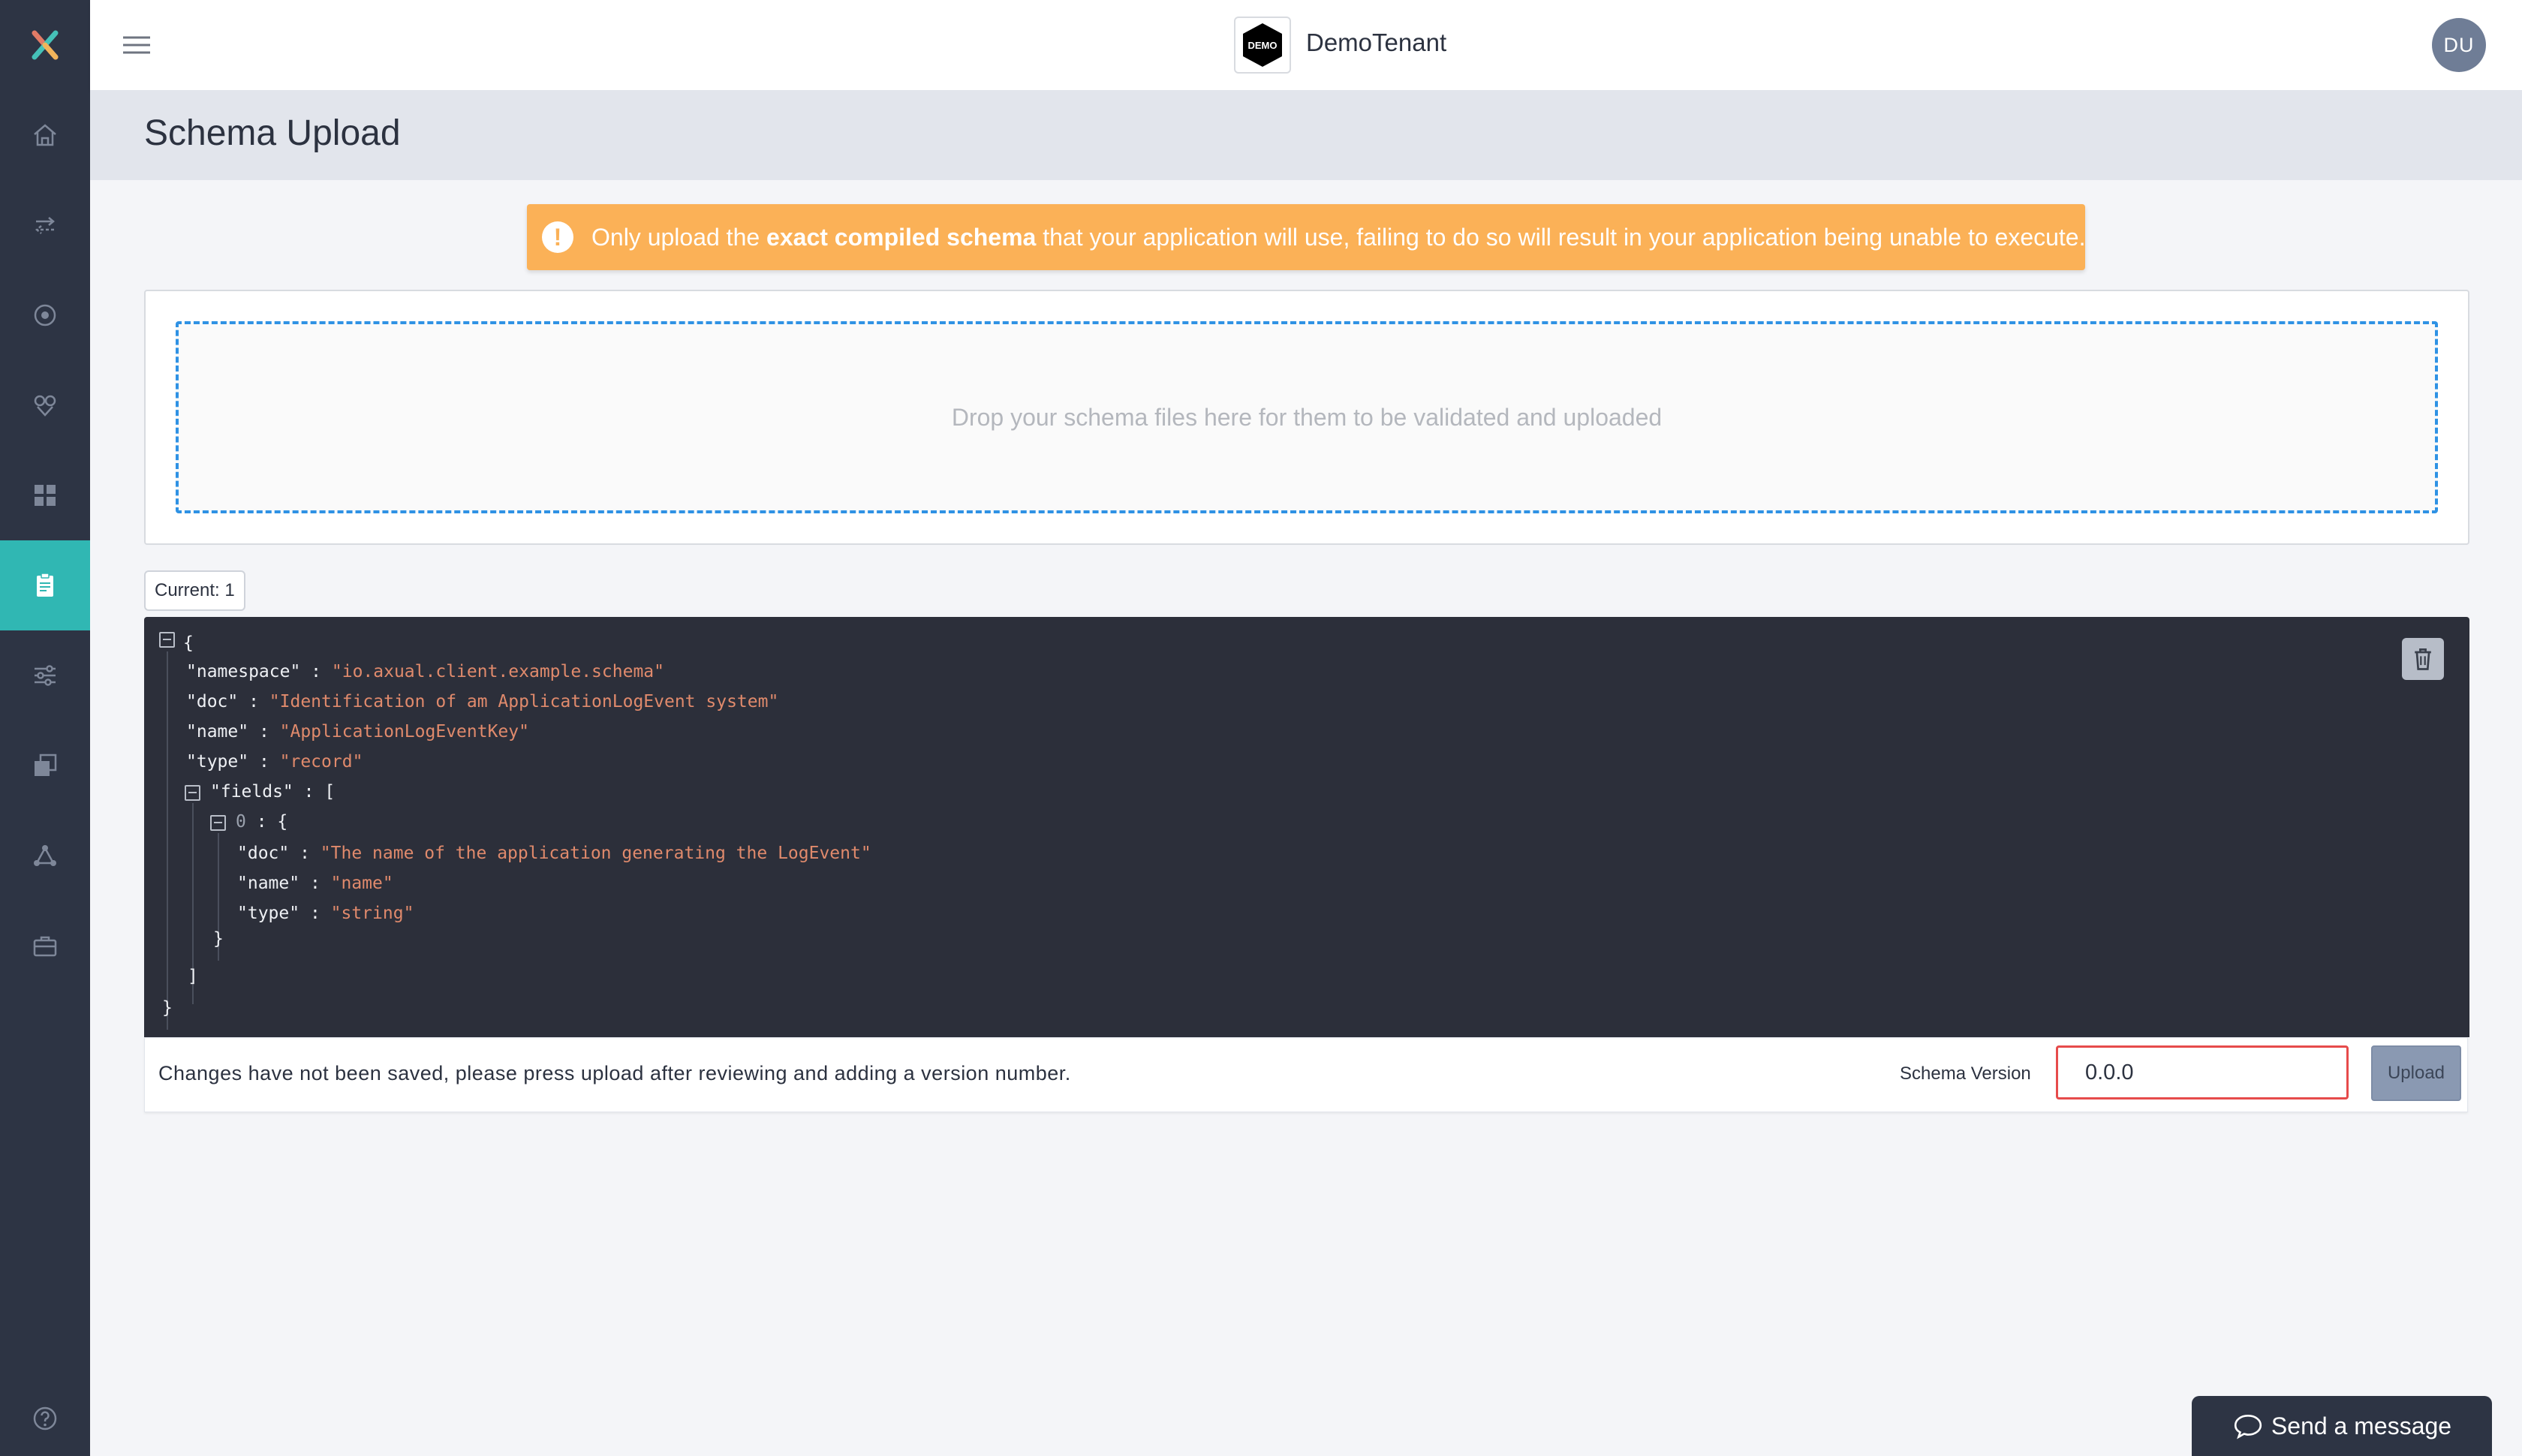 The height and width of the screenshot is (1456, 2522). I want to click on dashboard-grid-icon, so click(45, 495).